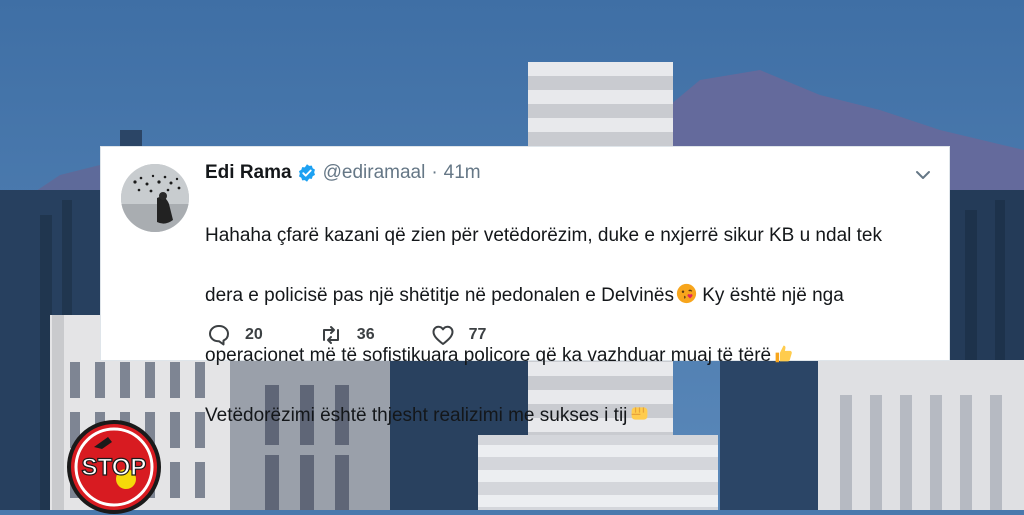 This screenshot has width=1024, height=515. I want to click on avatar, so click(155, 198).